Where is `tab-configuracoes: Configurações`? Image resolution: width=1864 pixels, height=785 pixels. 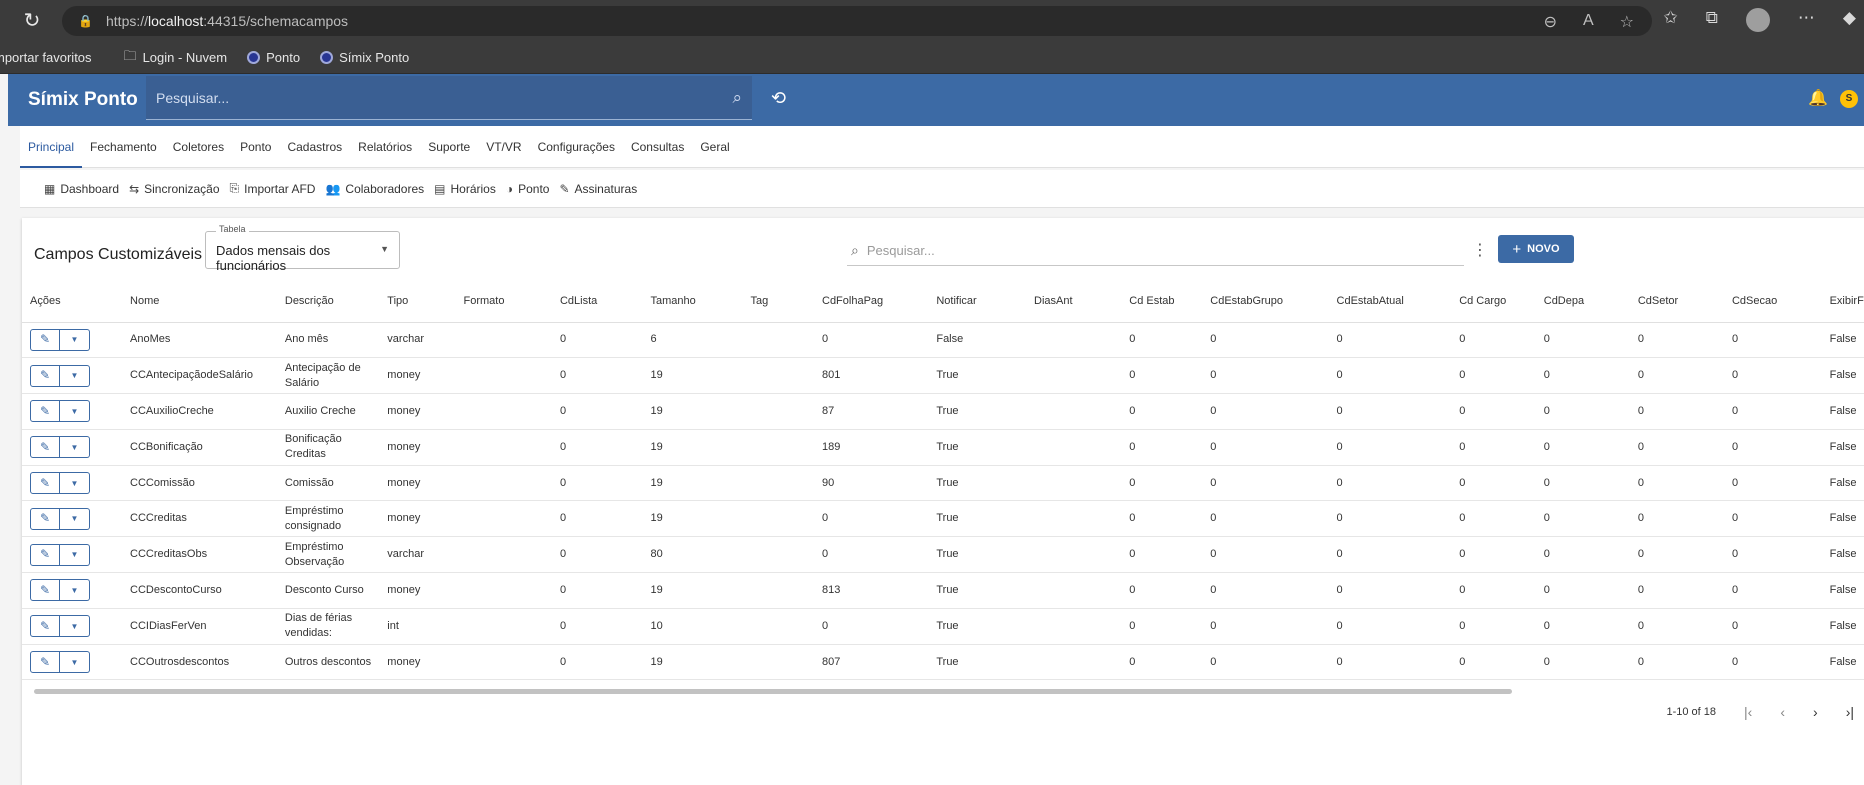 tab-configuracoes: Configurações is located at coordinates (576, 147).